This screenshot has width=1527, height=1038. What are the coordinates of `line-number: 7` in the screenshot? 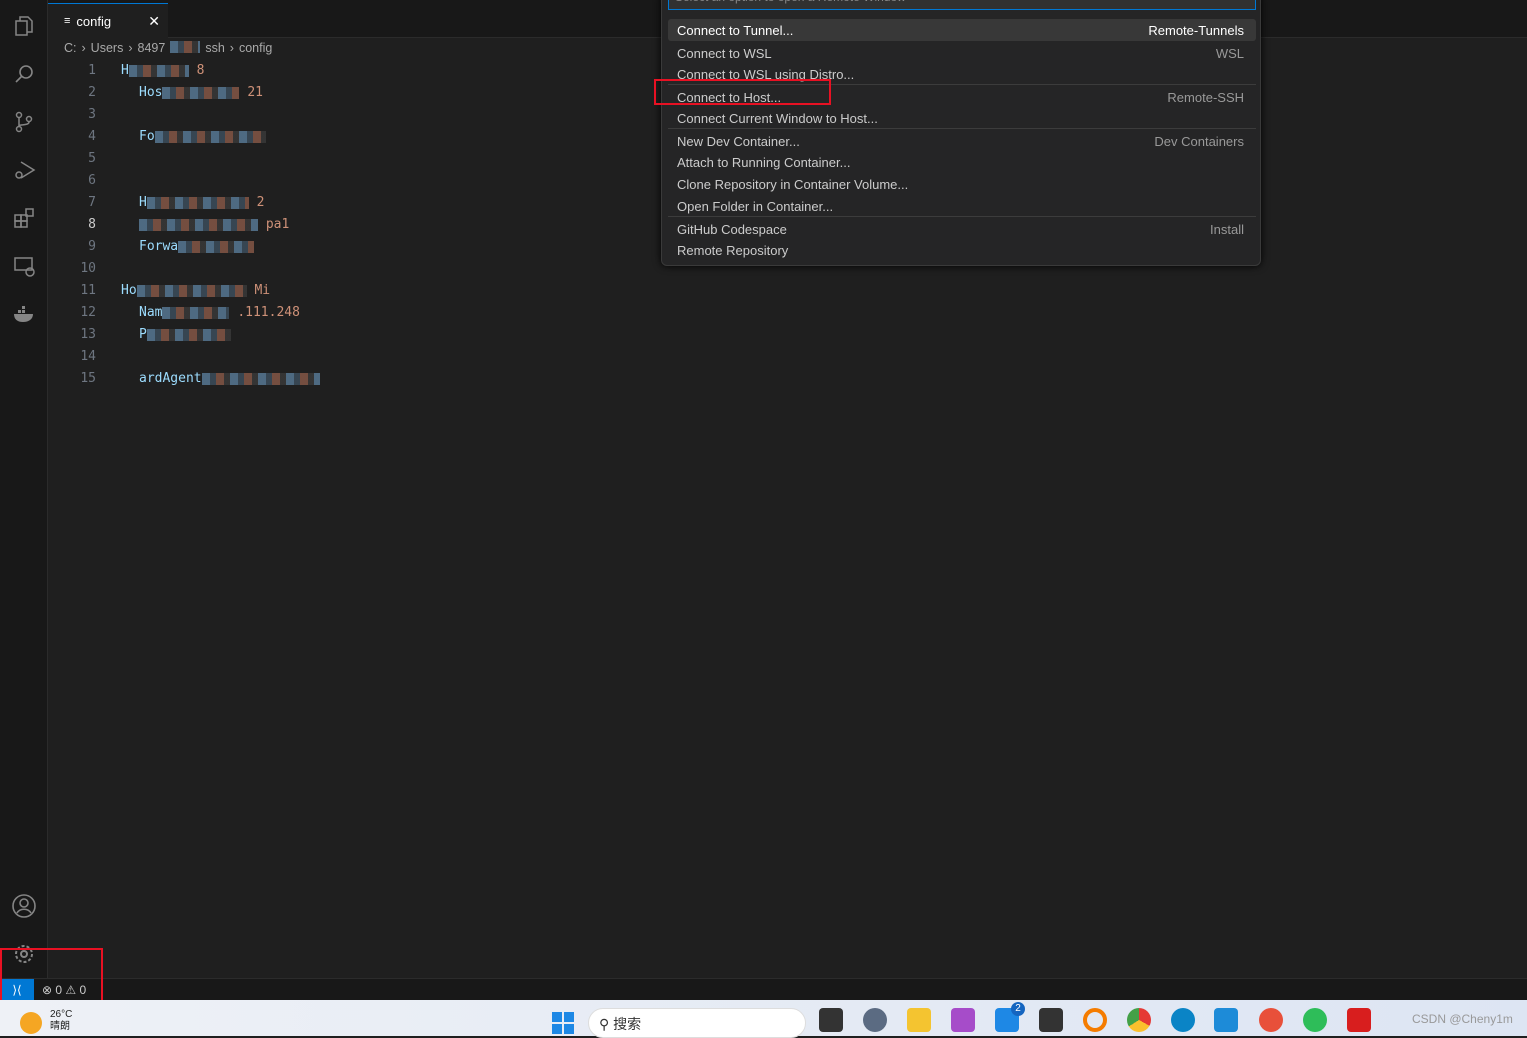 It's located at (92, 202).